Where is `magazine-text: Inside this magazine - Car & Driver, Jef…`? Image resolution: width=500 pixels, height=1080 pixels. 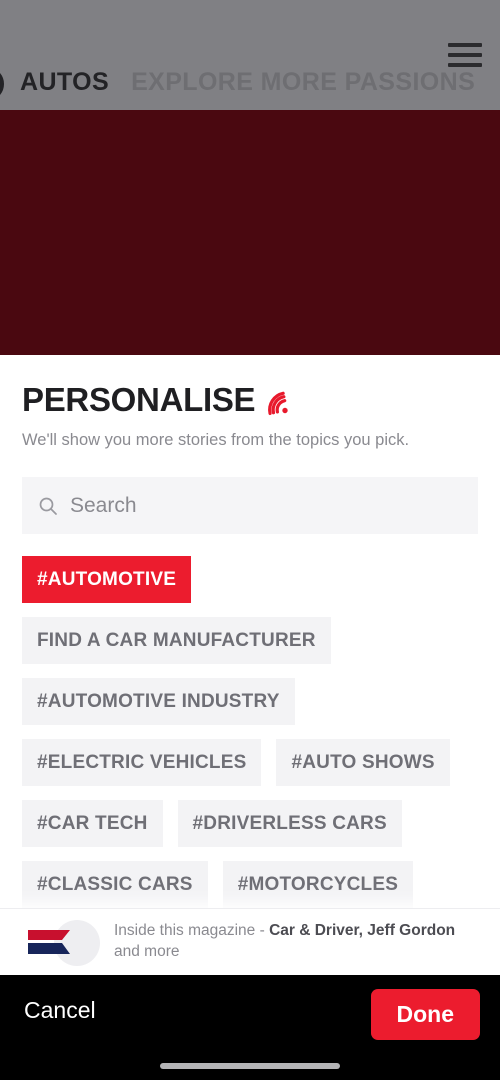 magazine-text: Inside this magazine - Car & Driver, Jef… is located at coordinates (296, 942).